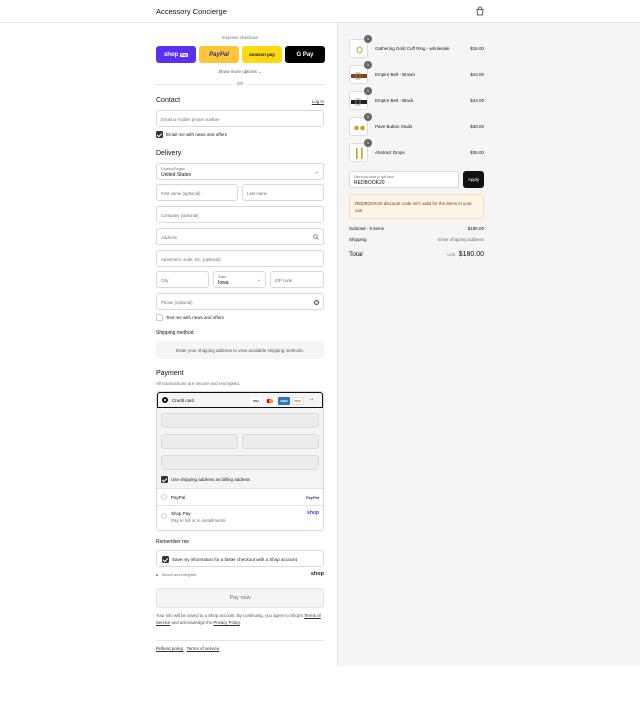 Image resolution: width=640 pixels, height=714 pixels. I want to click on item-price: $16.00, so click(477, 48).